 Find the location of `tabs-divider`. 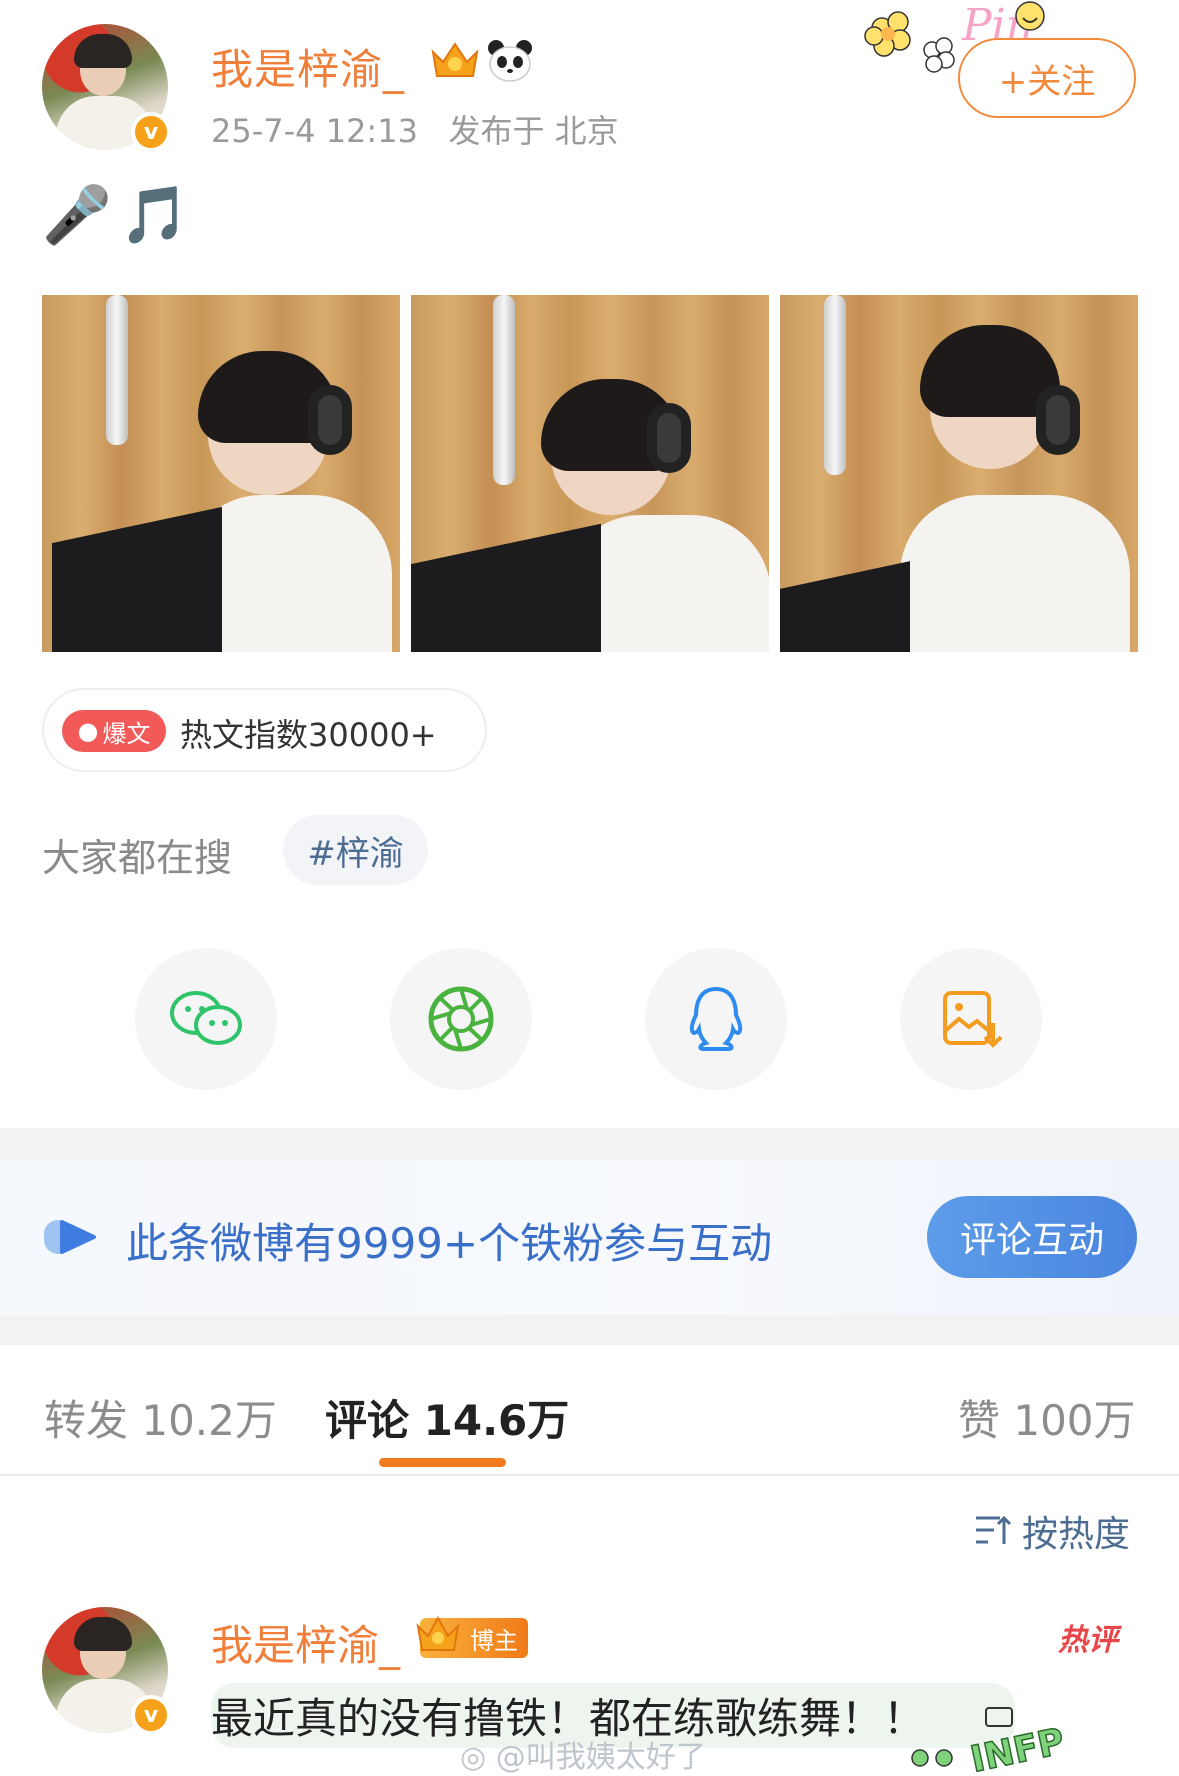

tabs-divider is located at coordinates (589, 1475).